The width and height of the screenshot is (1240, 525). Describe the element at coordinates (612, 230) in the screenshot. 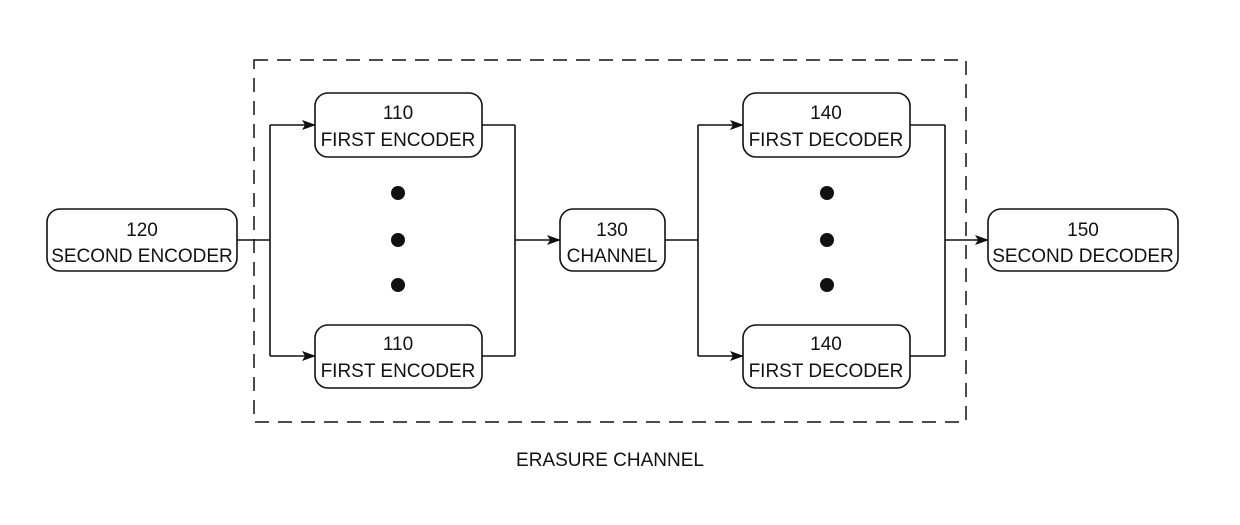

I see `channel-number: 130` at that location.